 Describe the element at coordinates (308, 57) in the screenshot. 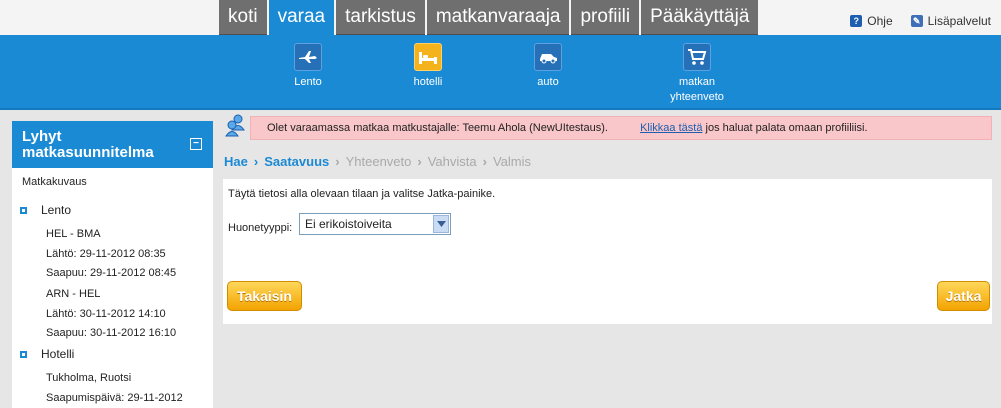

I see `airplane-icon` at that location.